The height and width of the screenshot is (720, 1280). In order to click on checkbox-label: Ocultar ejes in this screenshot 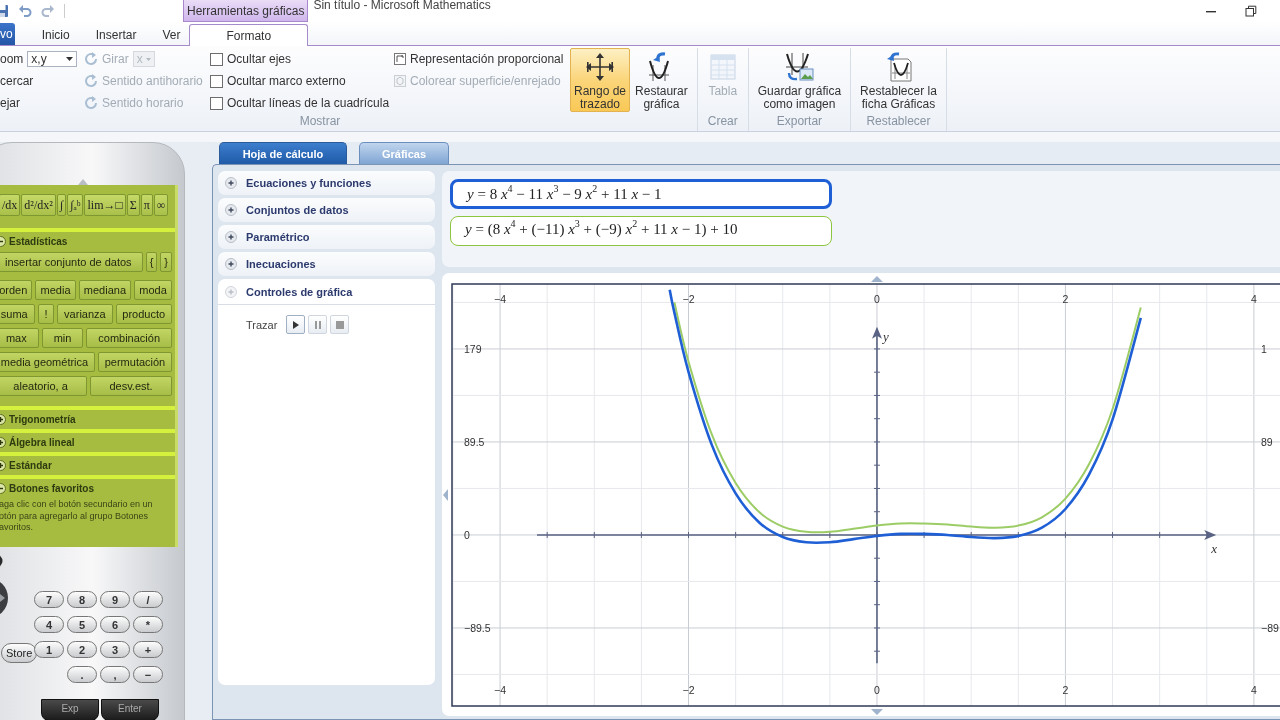, I will do `click(259, 59)`.